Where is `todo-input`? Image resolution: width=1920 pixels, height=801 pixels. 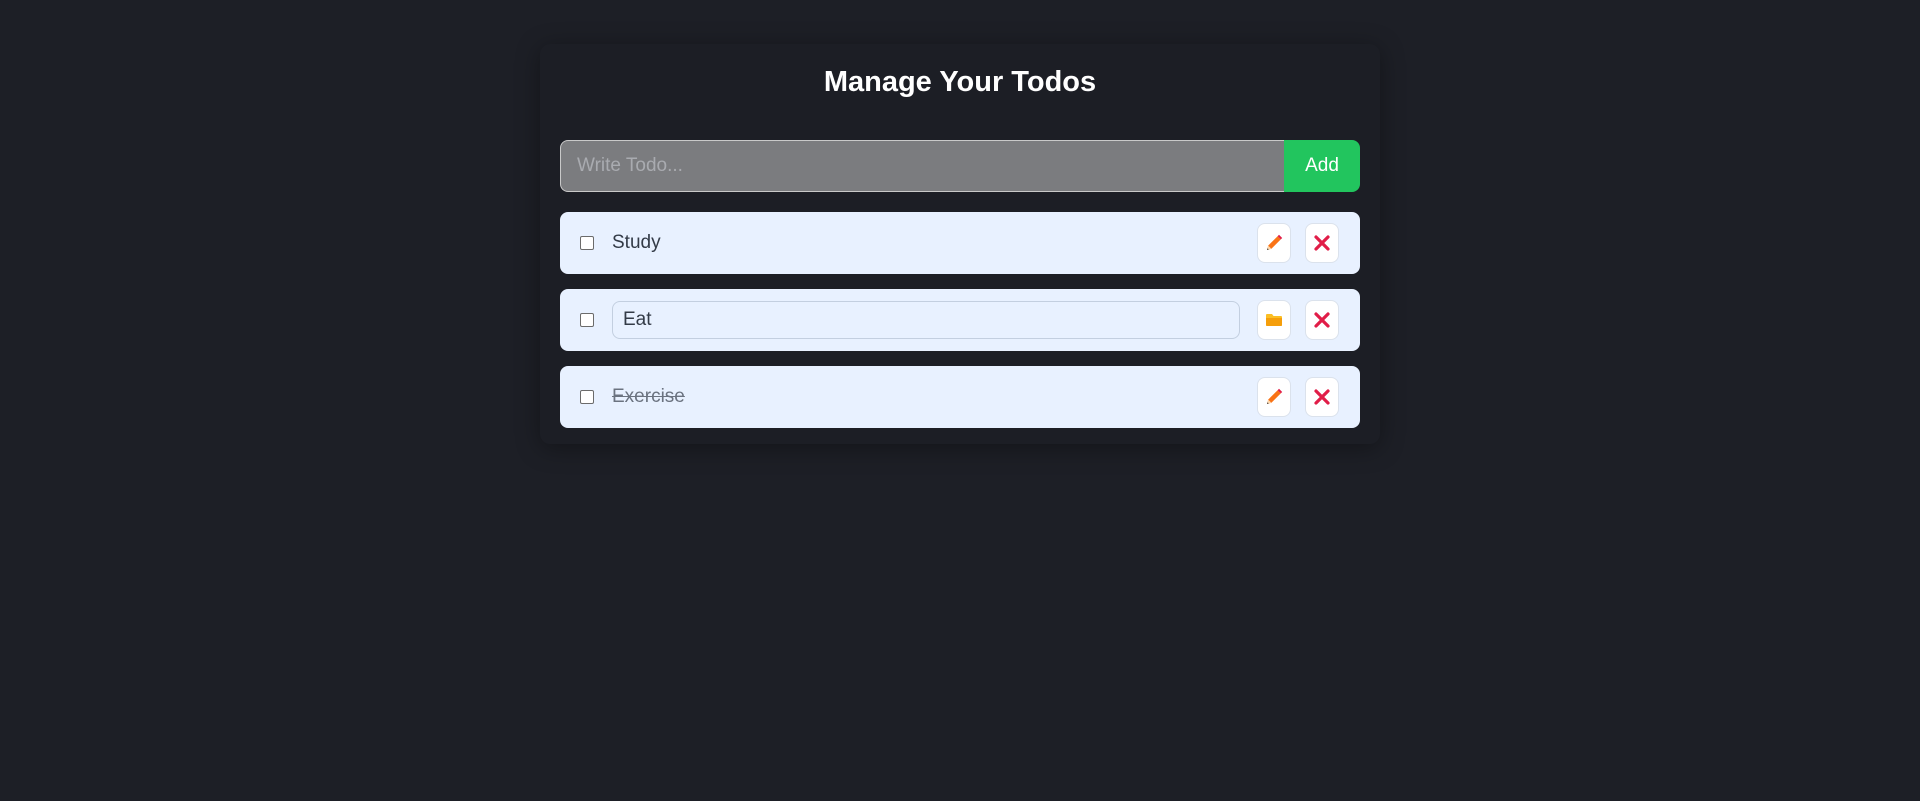 todo-input is located at coordinates (922, 166).